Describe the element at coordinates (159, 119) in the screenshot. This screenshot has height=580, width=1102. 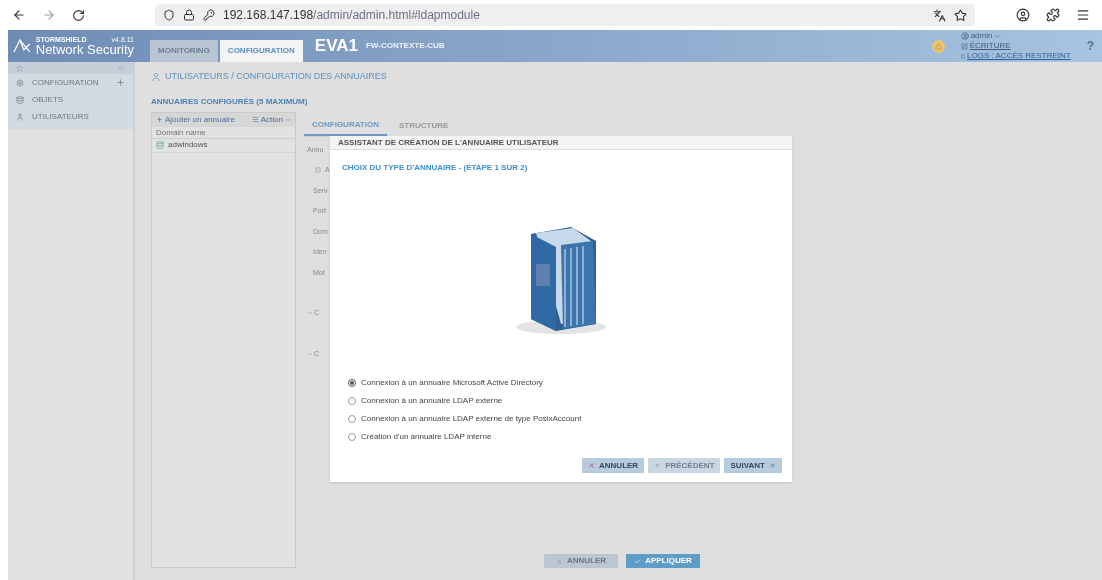
I see `plus-icon` at that location.